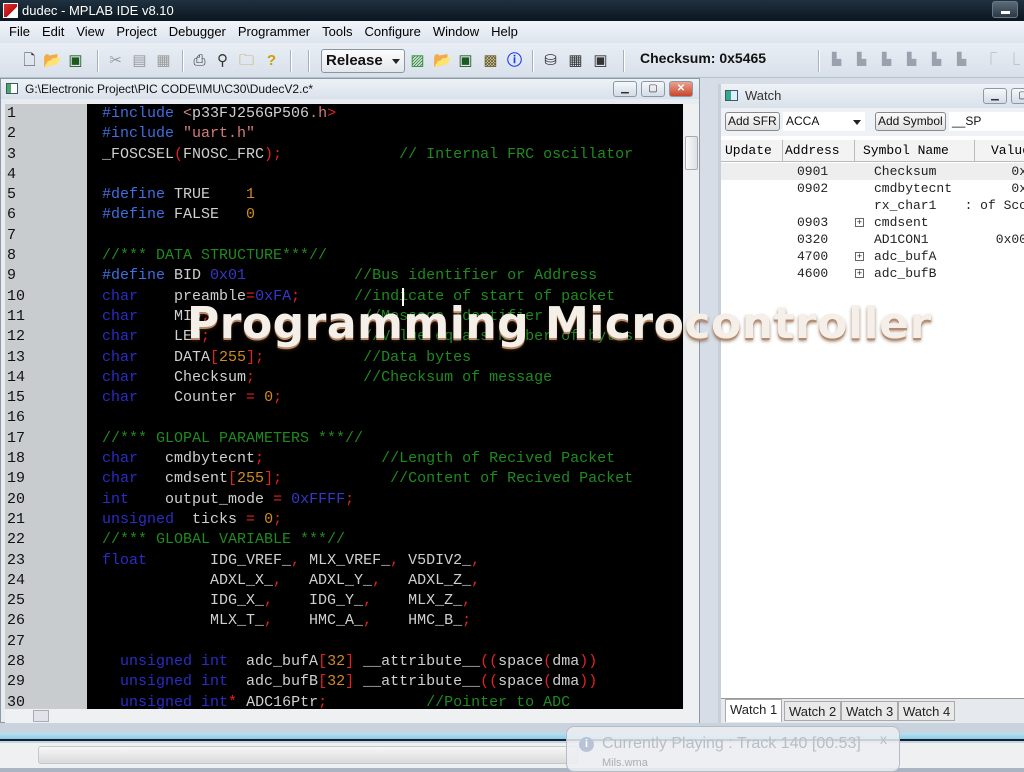 Image resolution: width=1024 pixels, height=772 pixels. What do you see at coordinates (999, 151) in the screenshot?
I see `column-value: Value` at bounding box center [999, 151].